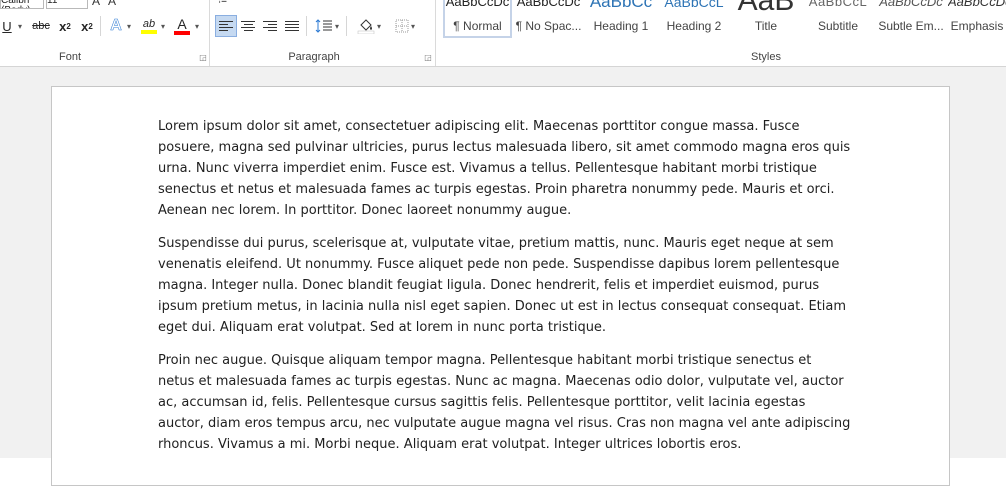 This screenshot has height=486, width=1006. I want to click on style-subtitle: AaBbCcL Subtitle, so click(838, 19).